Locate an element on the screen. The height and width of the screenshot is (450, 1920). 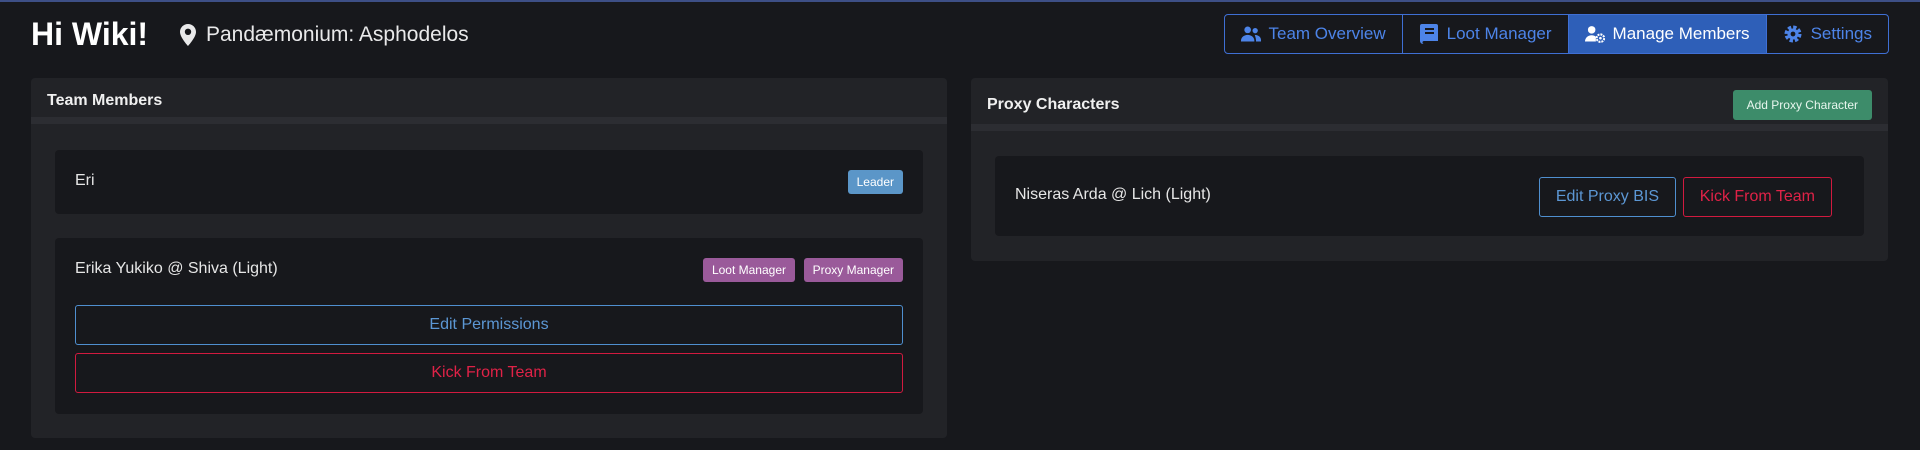
tab-label: Loot Manager is located at coordinates (1499, 33).